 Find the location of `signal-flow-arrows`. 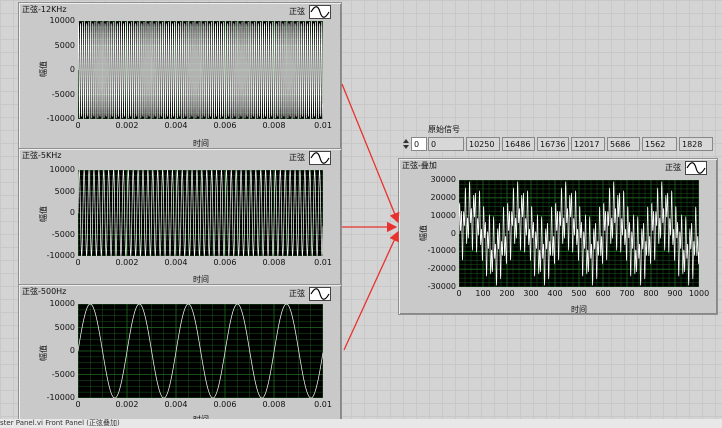

signal-flow-arrows is located at coordinates (370, 217).